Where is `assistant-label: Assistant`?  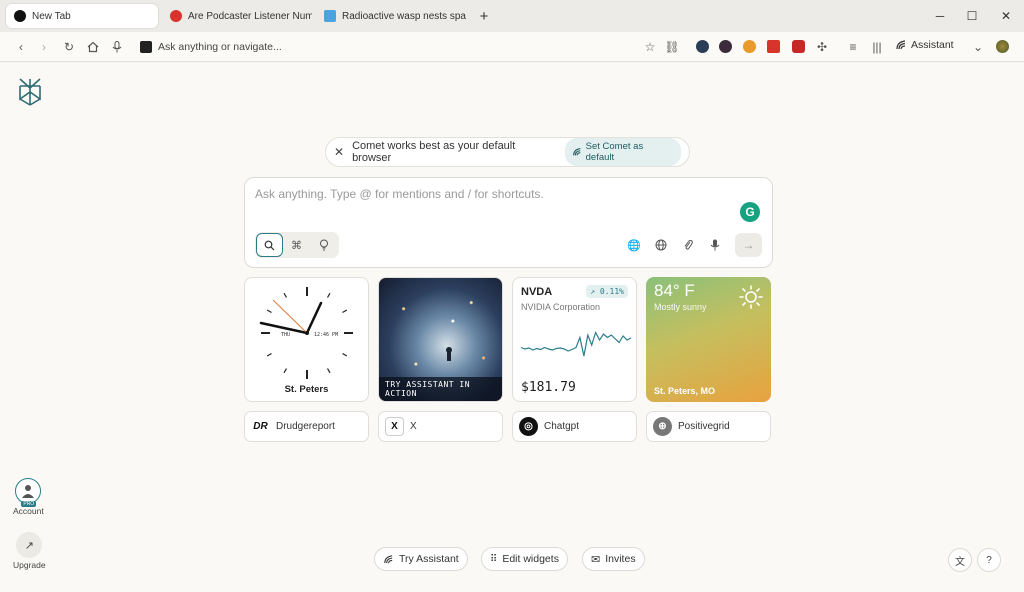 assistant-label: Assistant is located at coordinates (932, 45).